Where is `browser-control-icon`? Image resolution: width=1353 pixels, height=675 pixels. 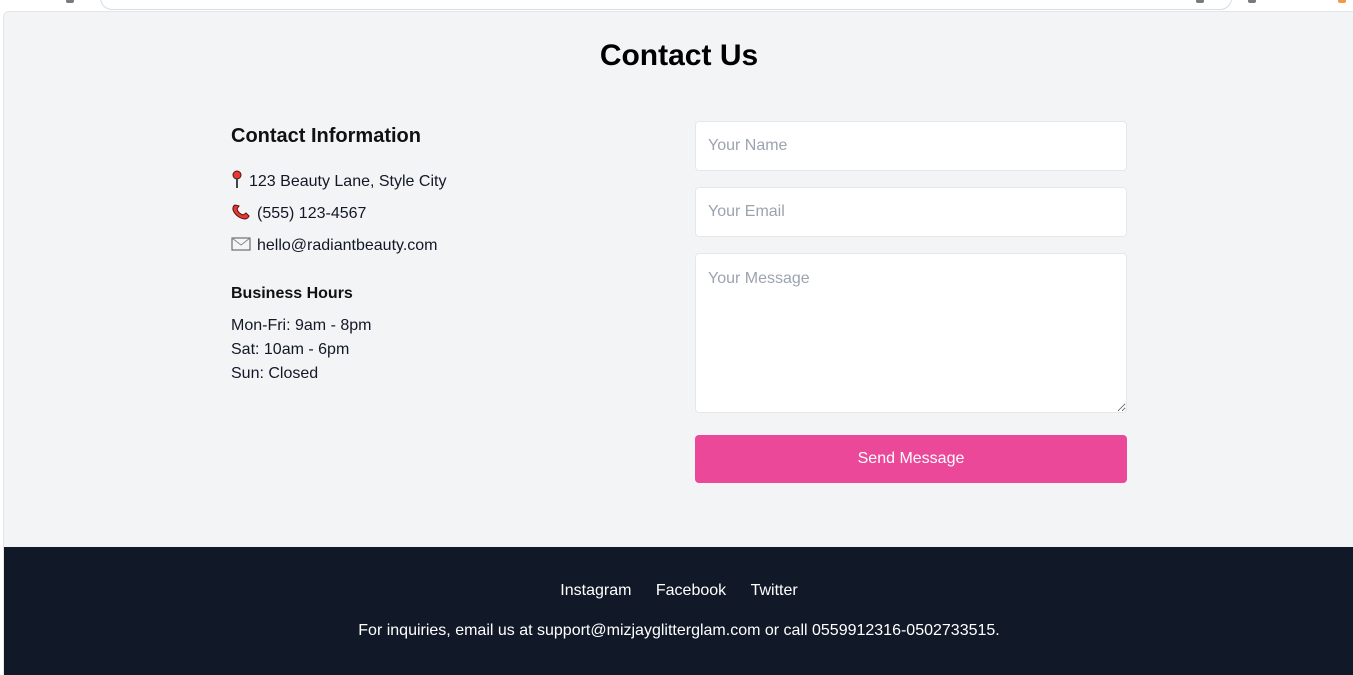 browser-control-icon is located at coordinates (70, 1).